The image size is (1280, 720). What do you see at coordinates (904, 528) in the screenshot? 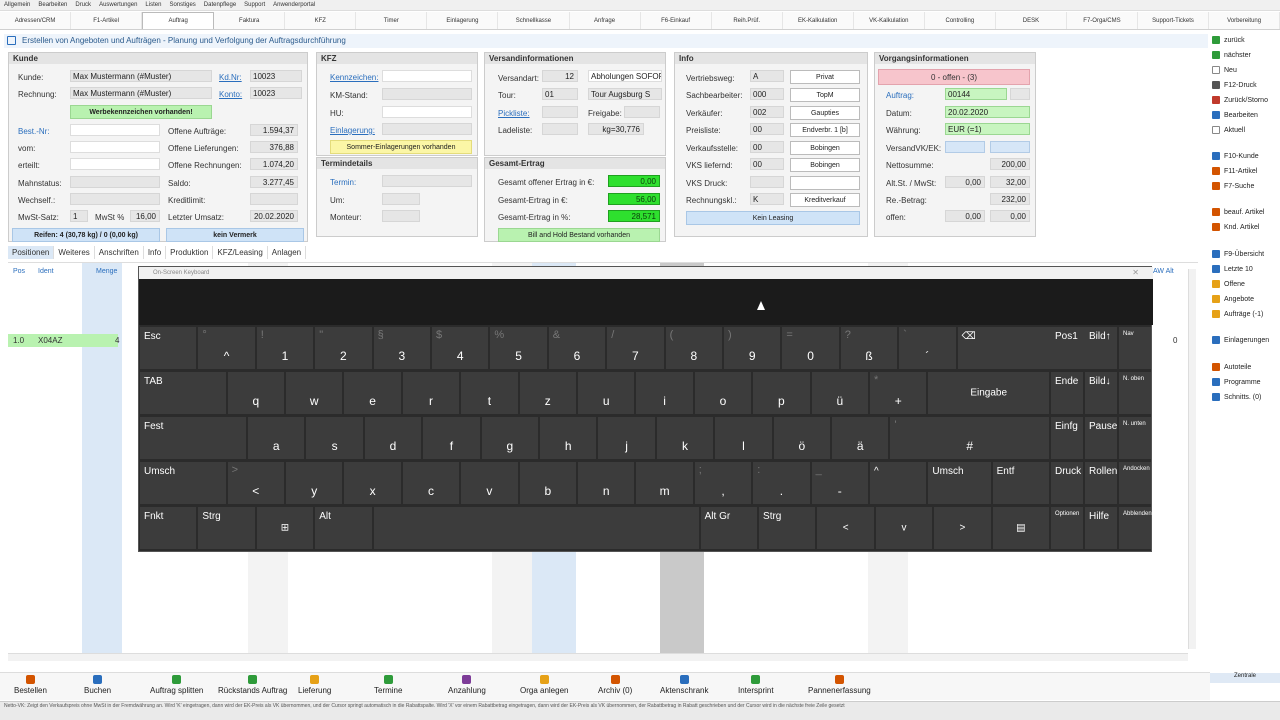
I see `osk-key: v` at bounding box center [904, 528].